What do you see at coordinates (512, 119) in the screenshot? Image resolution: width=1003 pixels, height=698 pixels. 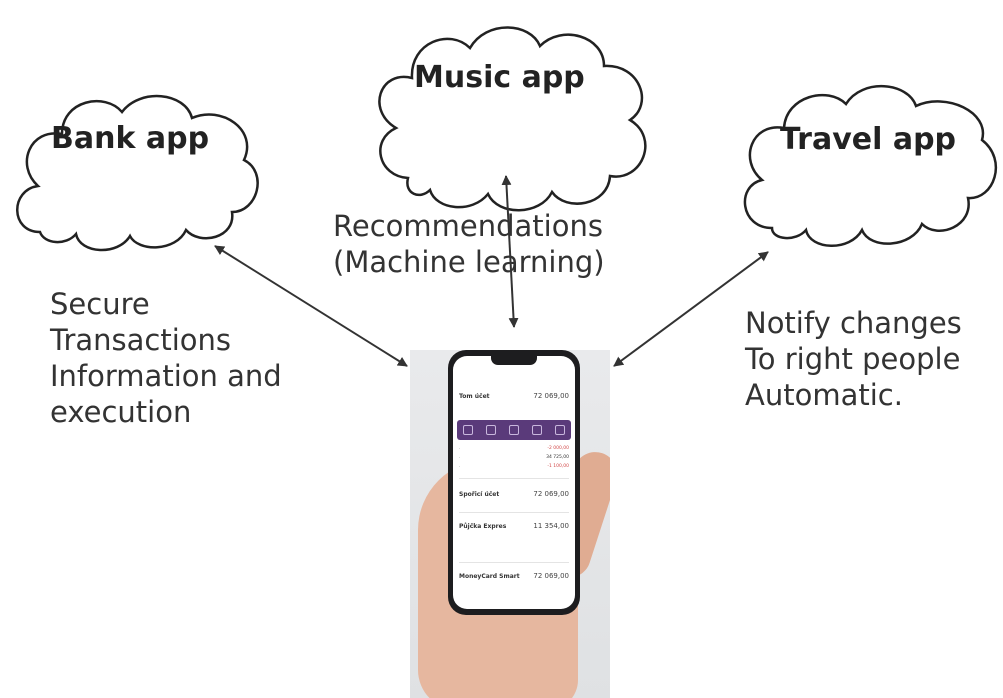 I see `music-app-cloud` at bounding box center [512, 119].